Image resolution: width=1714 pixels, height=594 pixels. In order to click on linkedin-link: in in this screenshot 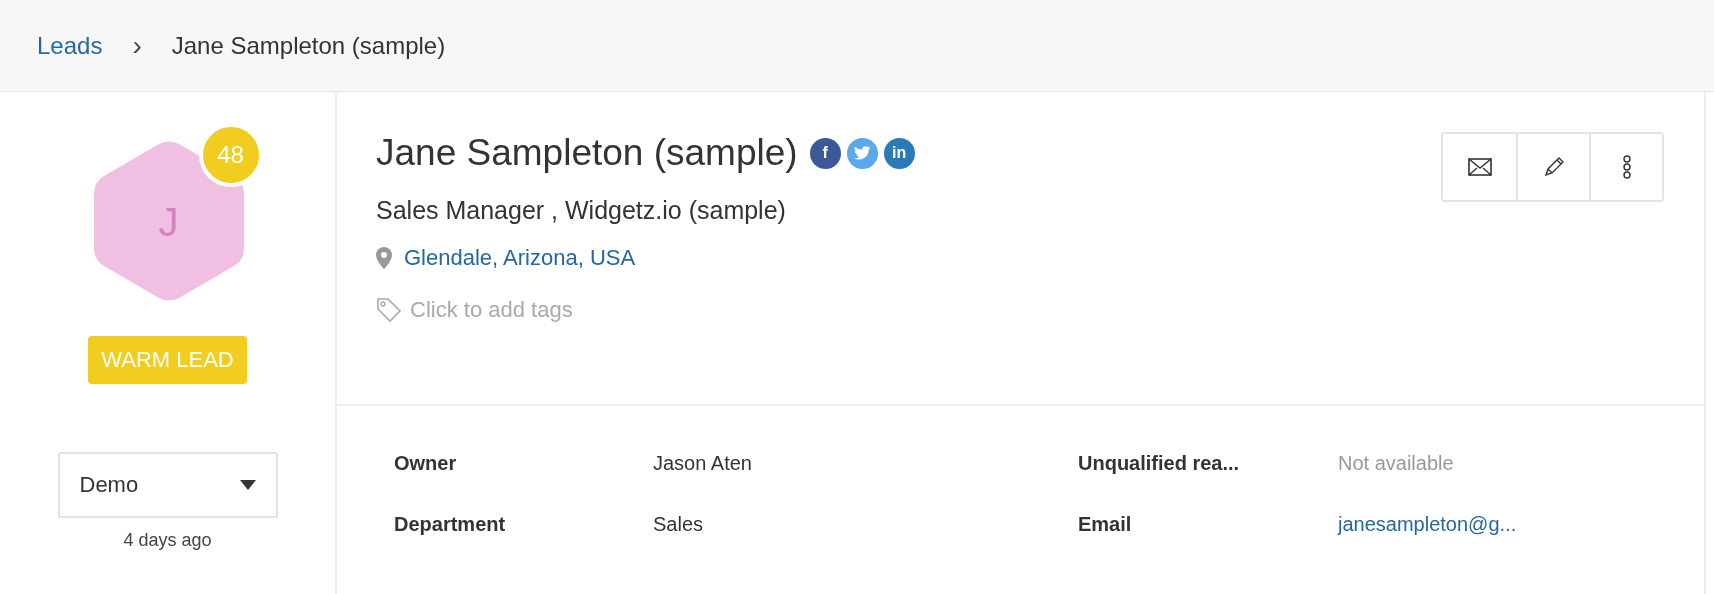, I will do `click(899, 153)`.